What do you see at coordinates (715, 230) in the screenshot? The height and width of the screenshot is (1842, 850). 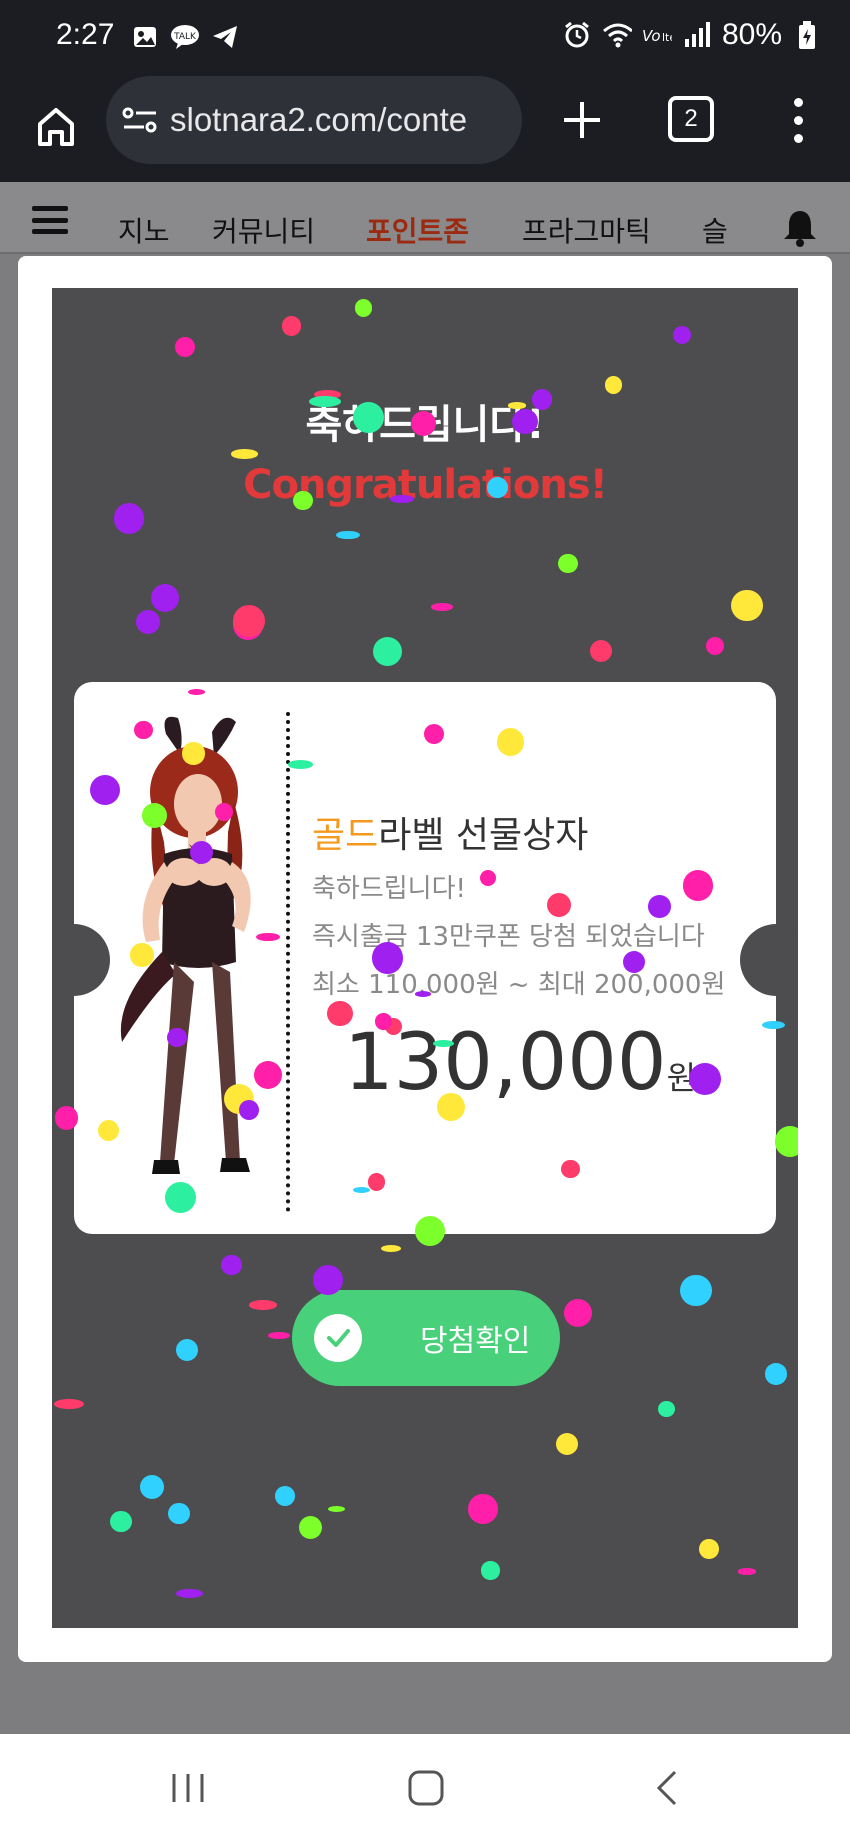 I see `nav-item-slot: 슬` at bounding box center [715, 230].